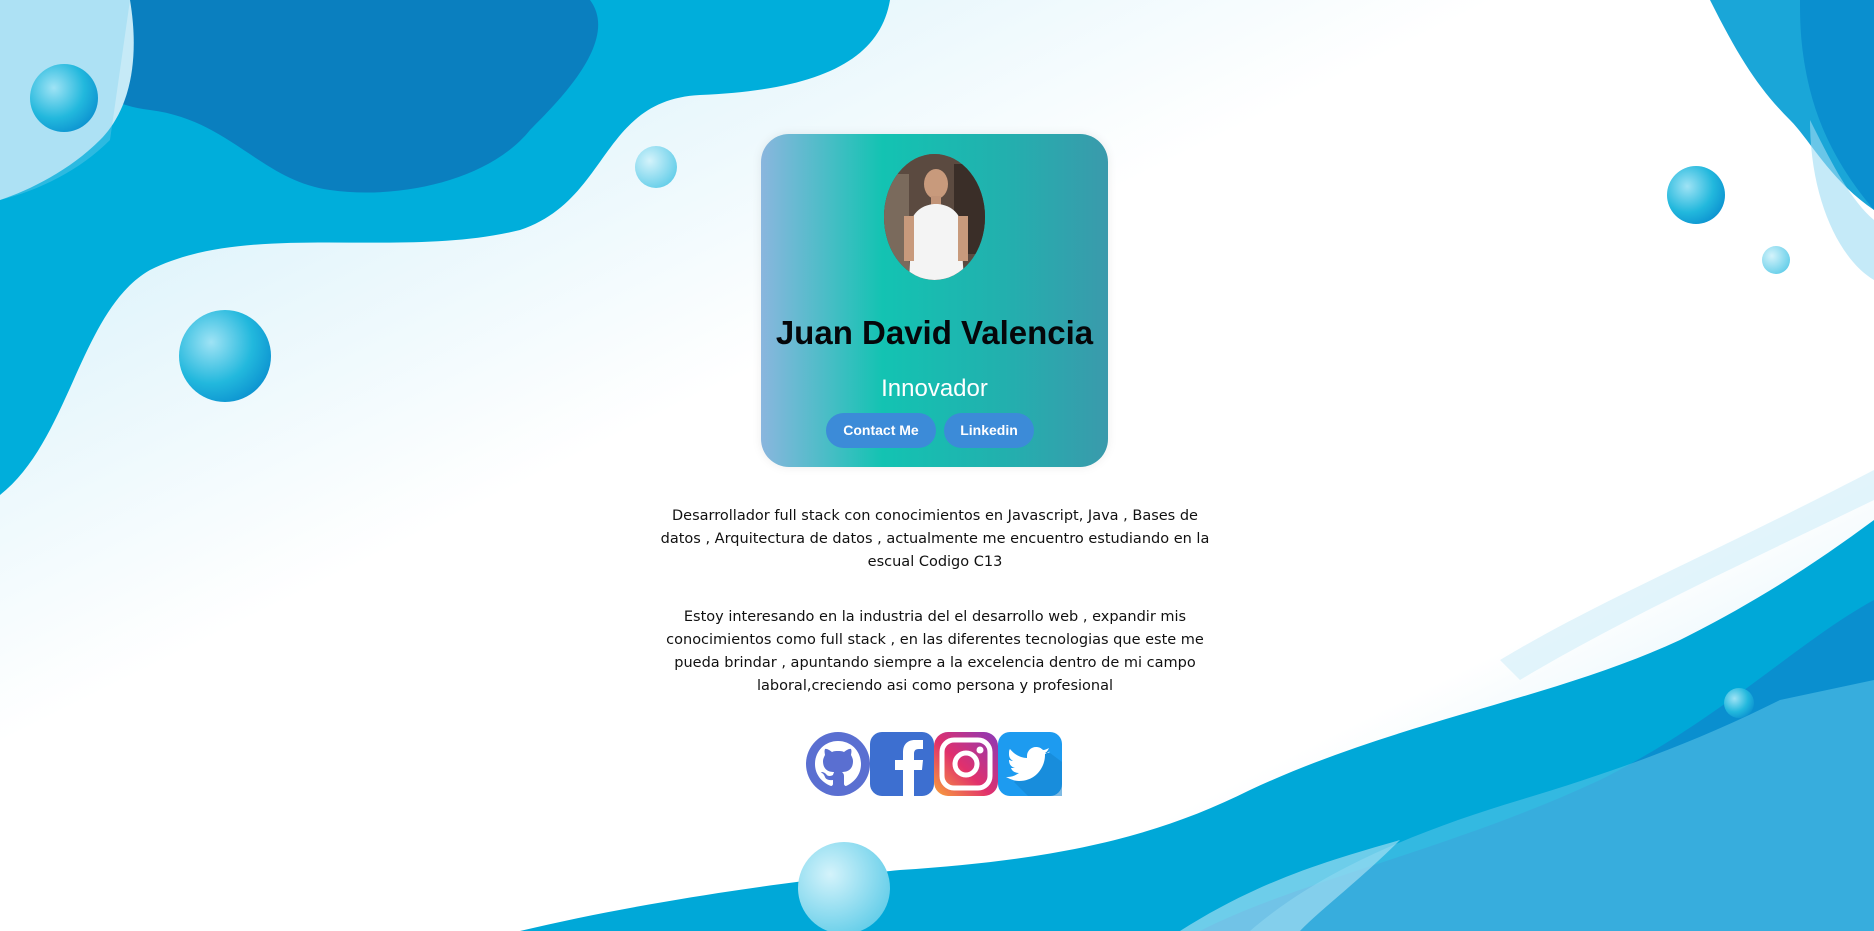 Image resolution: width=1874 pixels, height=931 pixels. I want to click on contact-me-button: Contact Me, so click(881, 430).